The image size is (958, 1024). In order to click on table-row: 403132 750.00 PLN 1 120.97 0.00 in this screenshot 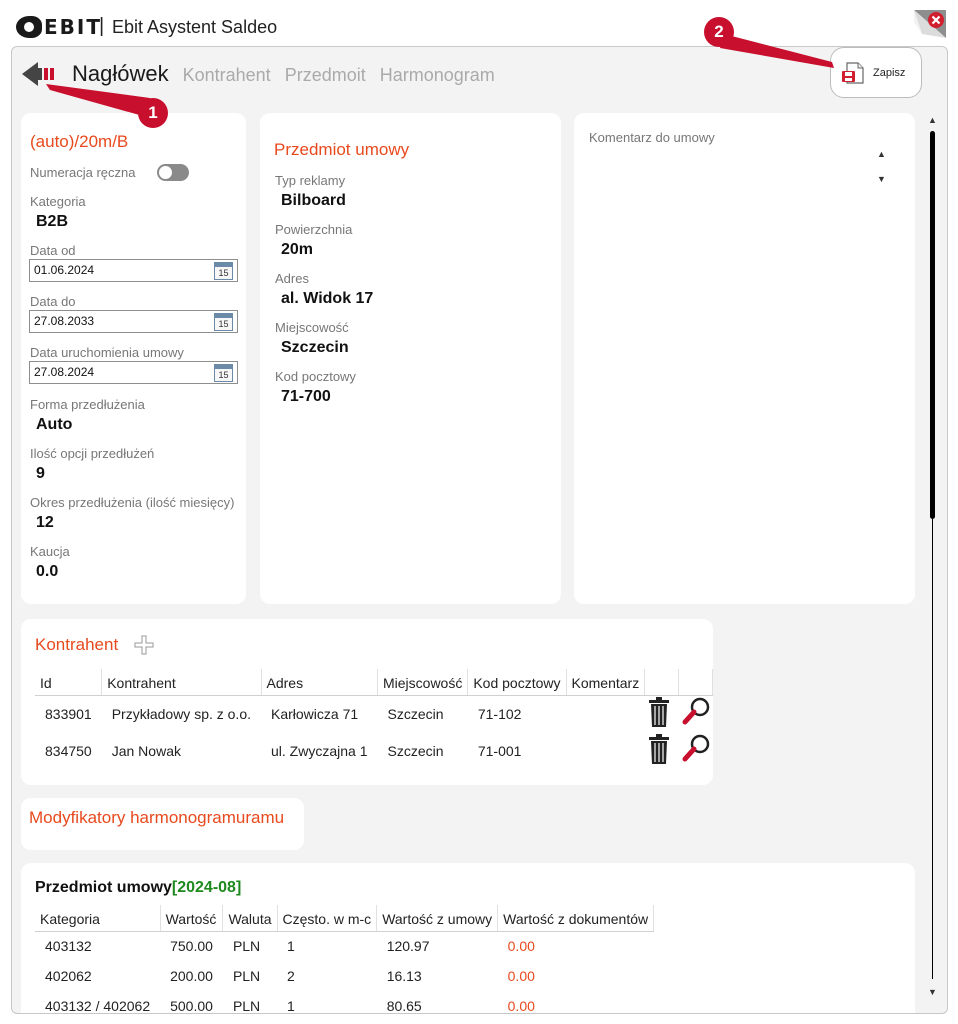, I will do `click(344, 946)`.